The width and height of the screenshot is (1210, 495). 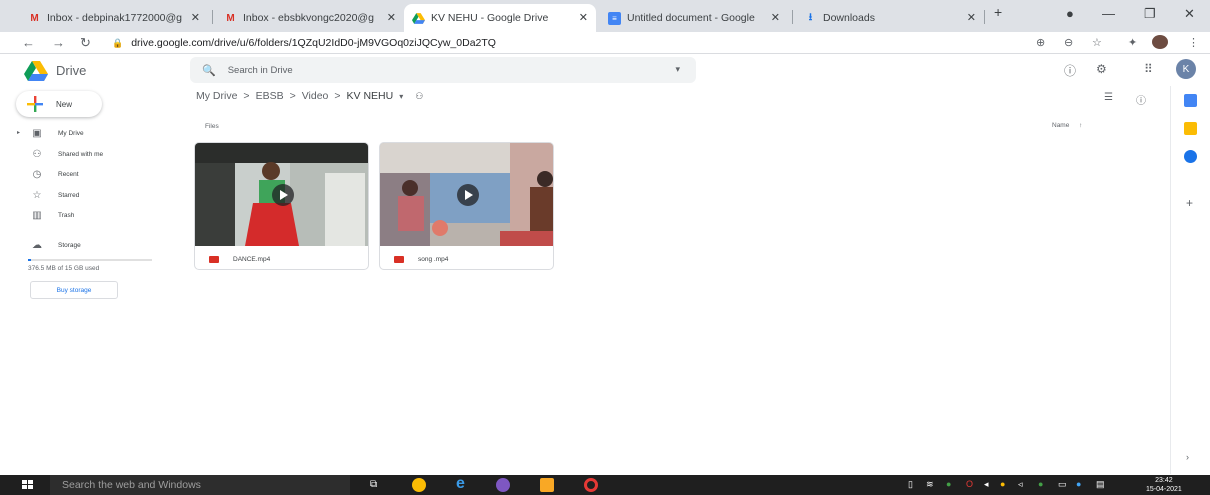 What do you see at coordinates (419, 485) in the screenshot?
I see `chrome-icon` at bounding box center [419, 485].